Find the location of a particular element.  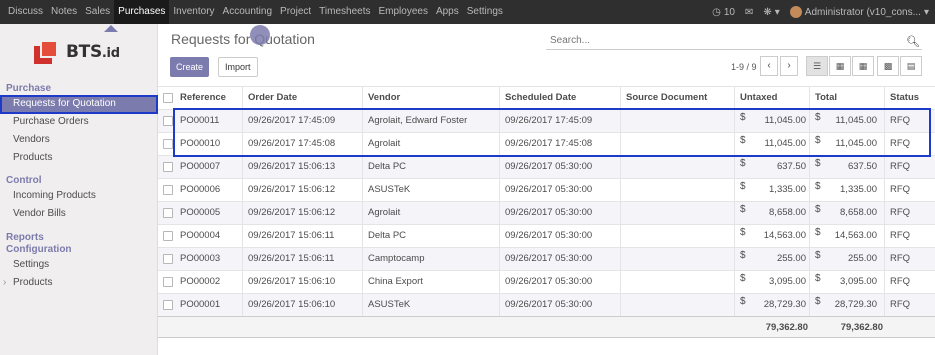

column-header-order-date: Order Date is located at coordinates (272, 98).